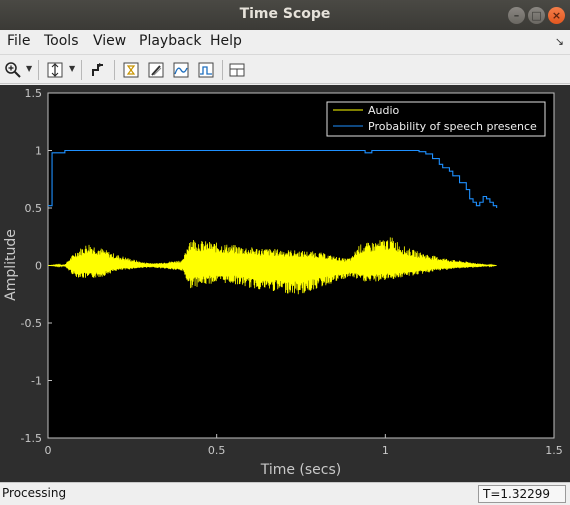 This screenshot has height=505, width=570. I want to click on legend-label-audio: Audio, so click(384, 110).